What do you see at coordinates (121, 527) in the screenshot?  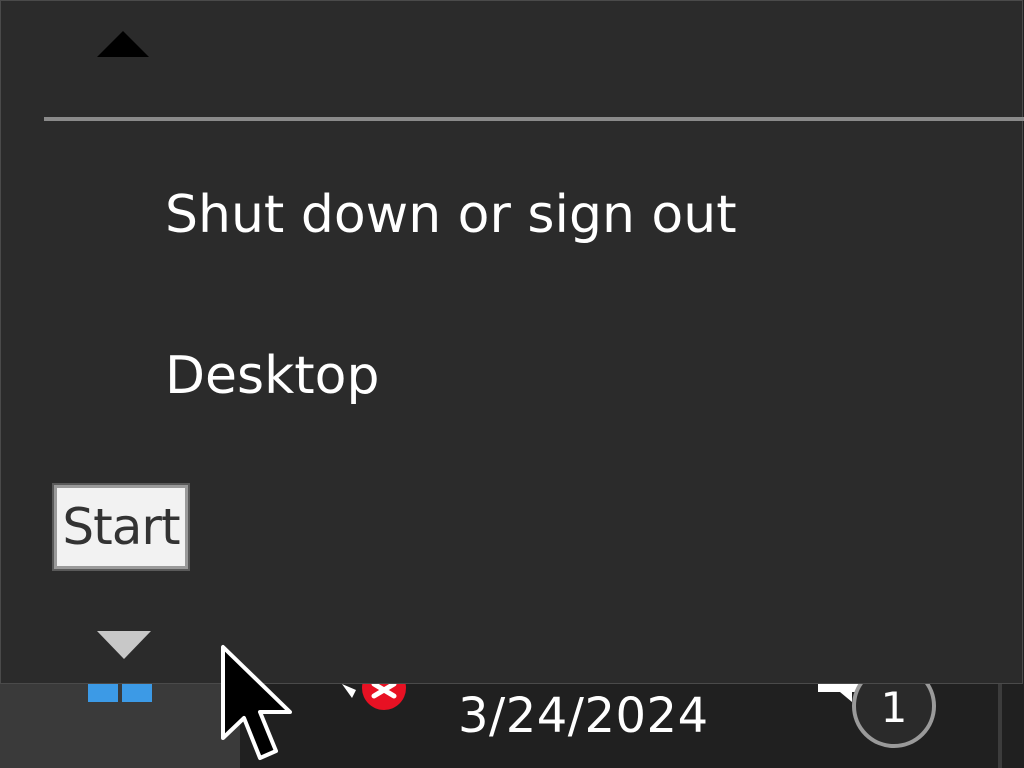 I see `start-tooltip: Start` at bounding box center [121, 527].